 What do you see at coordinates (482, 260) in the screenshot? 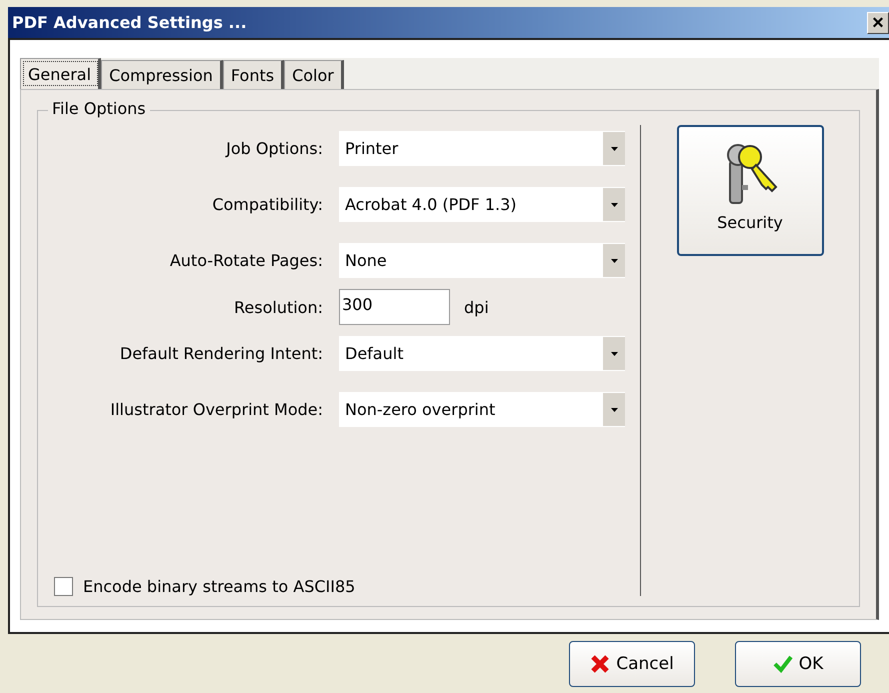
I see `dropdown: None` at bounding box center [482, 260].